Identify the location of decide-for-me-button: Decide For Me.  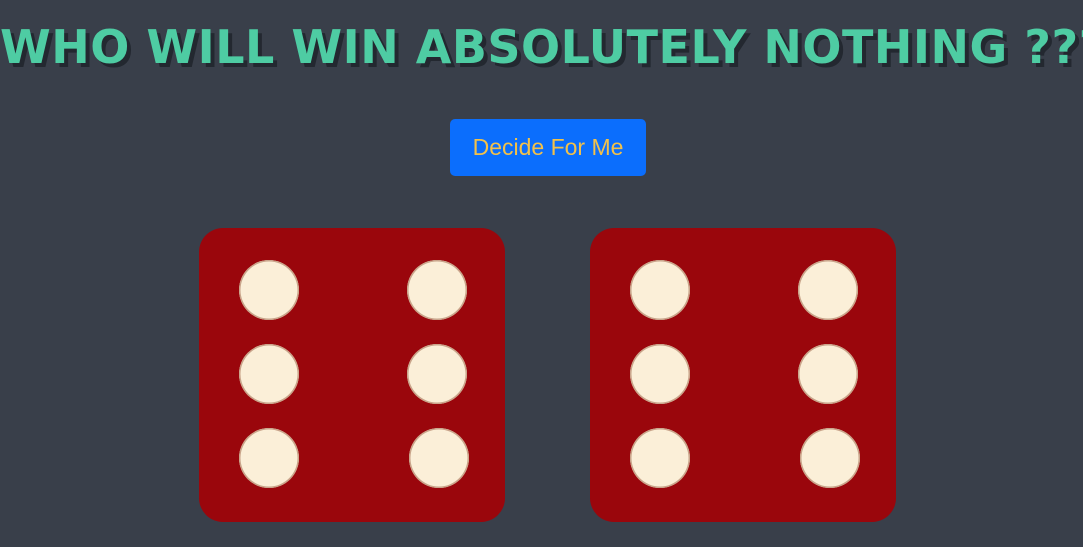
(548, 147).